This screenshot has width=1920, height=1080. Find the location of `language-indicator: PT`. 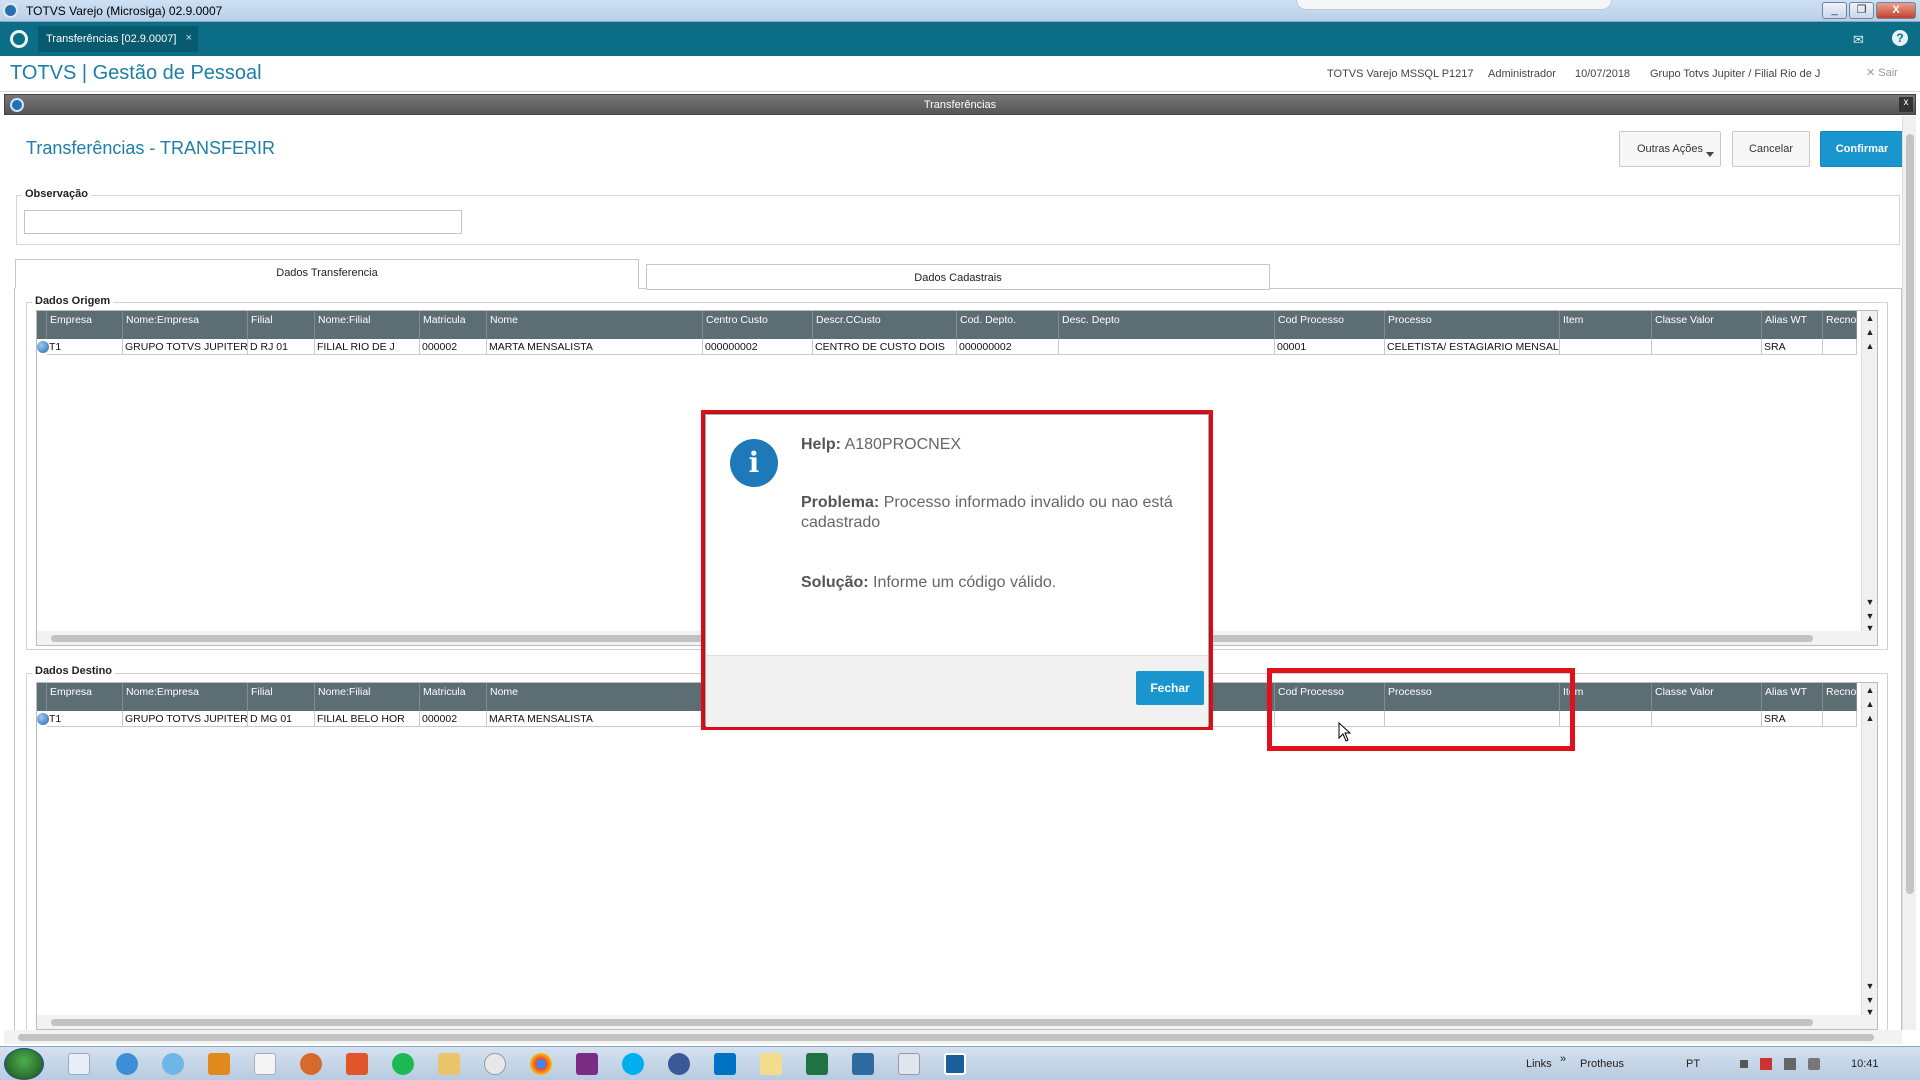

language-indicator: PT is located at coordinates (1693, 1064).